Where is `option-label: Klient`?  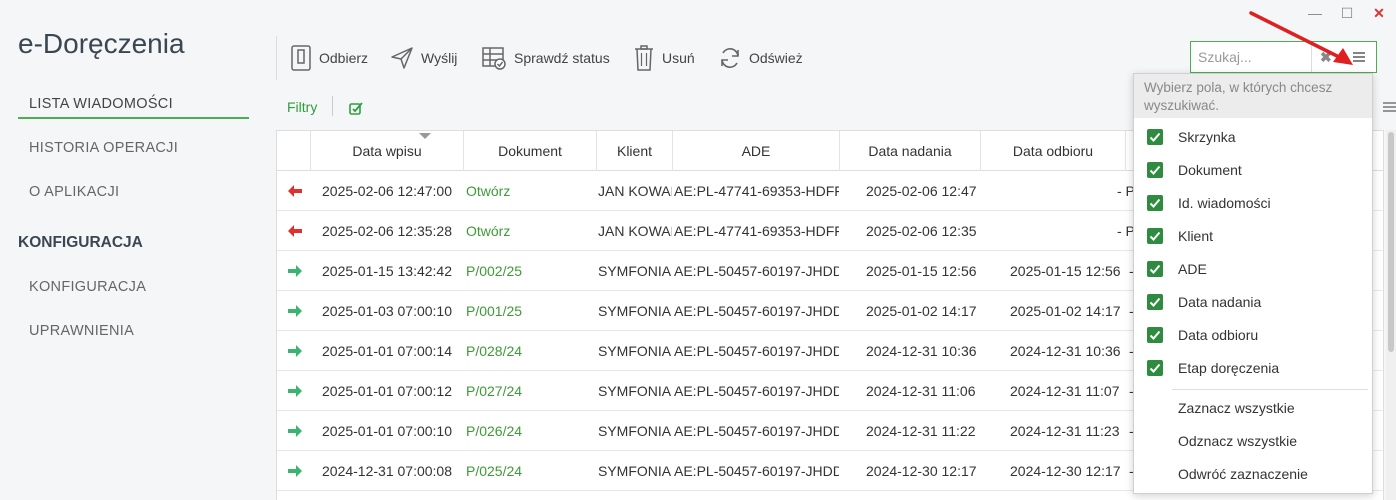 option-label: Klient is located at coordinates (1196, 236).